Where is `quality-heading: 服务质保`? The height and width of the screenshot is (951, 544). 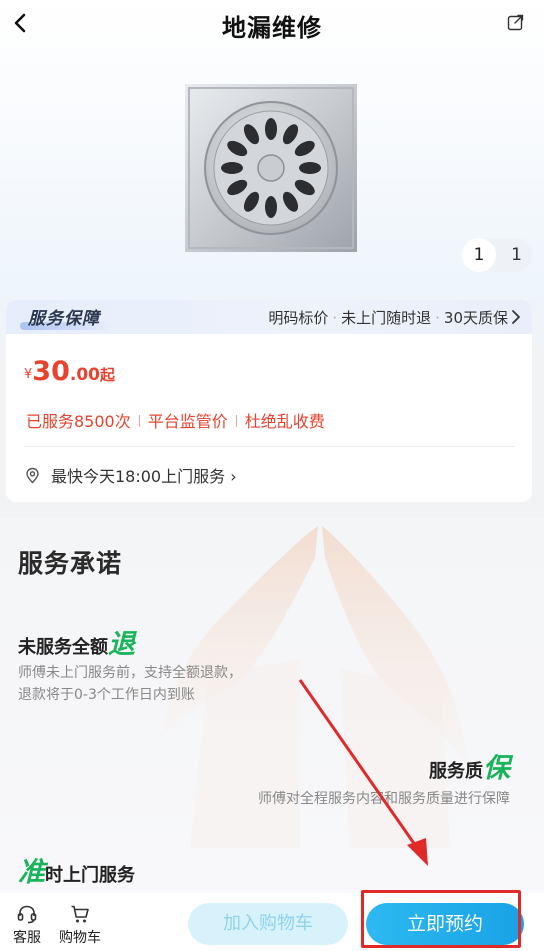
quality-heading: 服务质保 is located at coordinates (469, 765).